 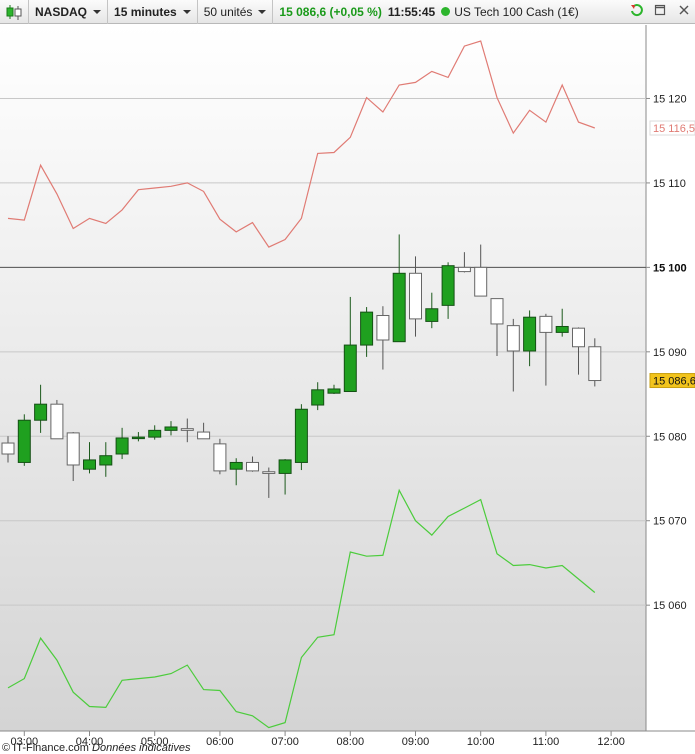 I want to click on refresh-icon, so click(x=636, y=10).